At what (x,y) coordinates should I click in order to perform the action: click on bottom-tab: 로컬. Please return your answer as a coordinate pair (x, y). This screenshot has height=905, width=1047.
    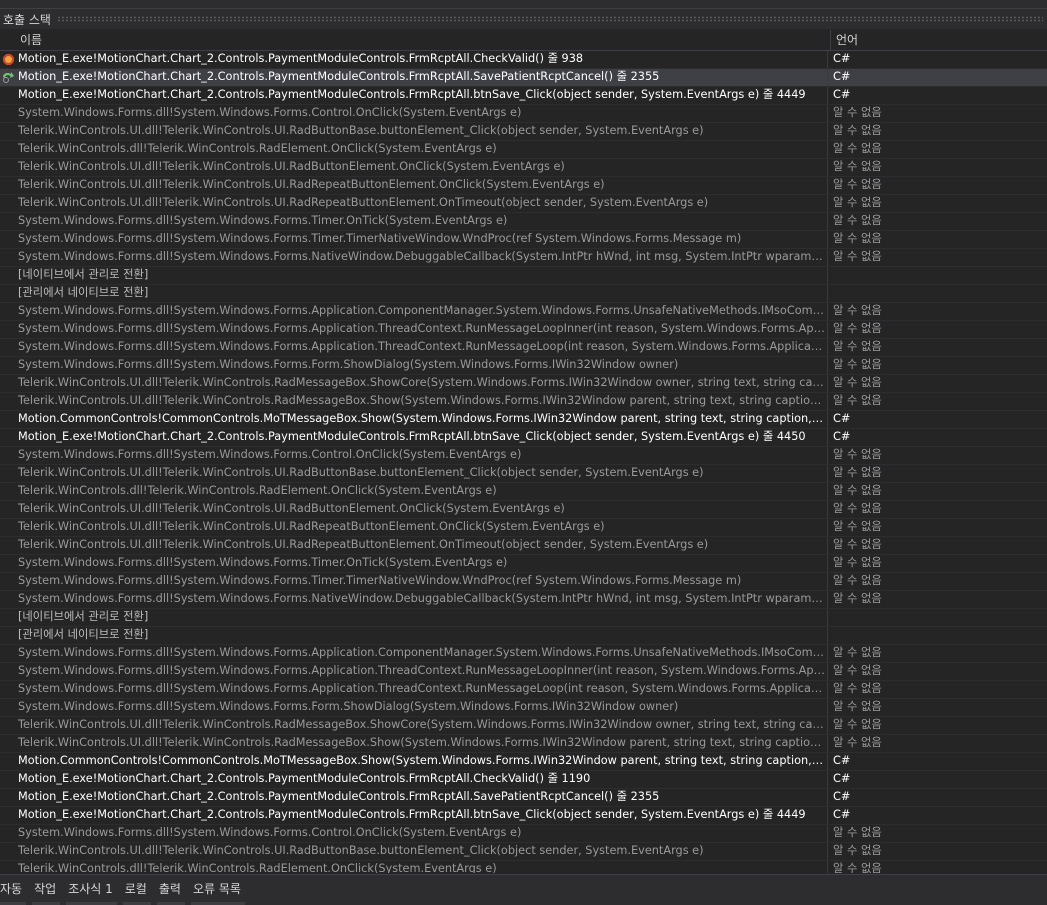
    Looking at the image, I should click on (136, 890).